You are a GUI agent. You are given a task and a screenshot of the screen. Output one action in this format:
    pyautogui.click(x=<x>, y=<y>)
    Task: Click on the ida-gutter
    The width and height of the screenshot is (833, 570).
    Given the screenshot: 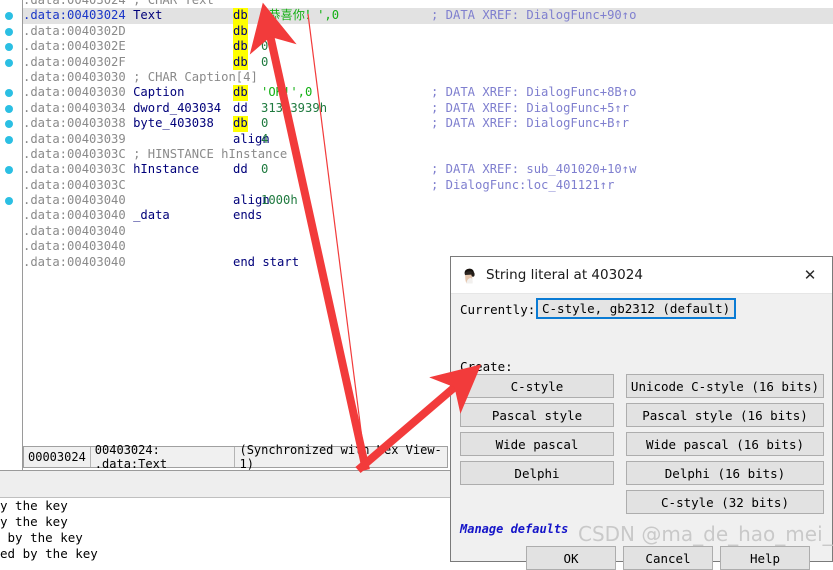 What is the action you would take?
    pyautogui.click(x=11, y=238)
    